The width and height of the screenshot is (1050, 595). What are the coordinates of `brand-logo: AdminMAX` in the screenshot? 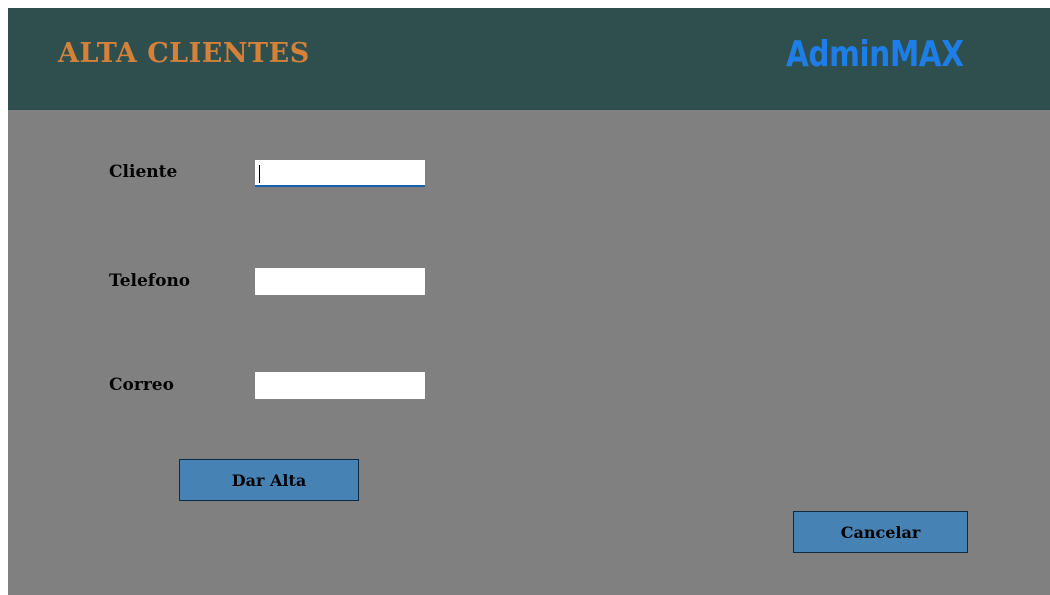 It's located at (875, 54).